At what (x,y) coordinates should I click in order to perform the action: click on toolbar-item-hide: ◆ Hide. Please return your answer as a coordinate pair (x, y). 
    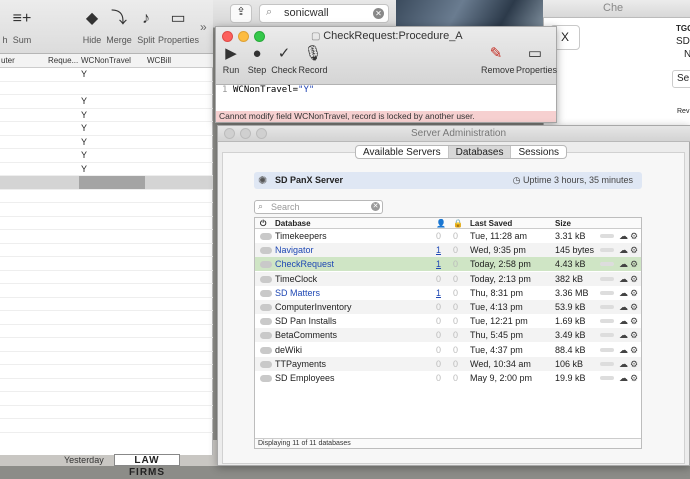
    Looking at the image, I should click on (92, 25).